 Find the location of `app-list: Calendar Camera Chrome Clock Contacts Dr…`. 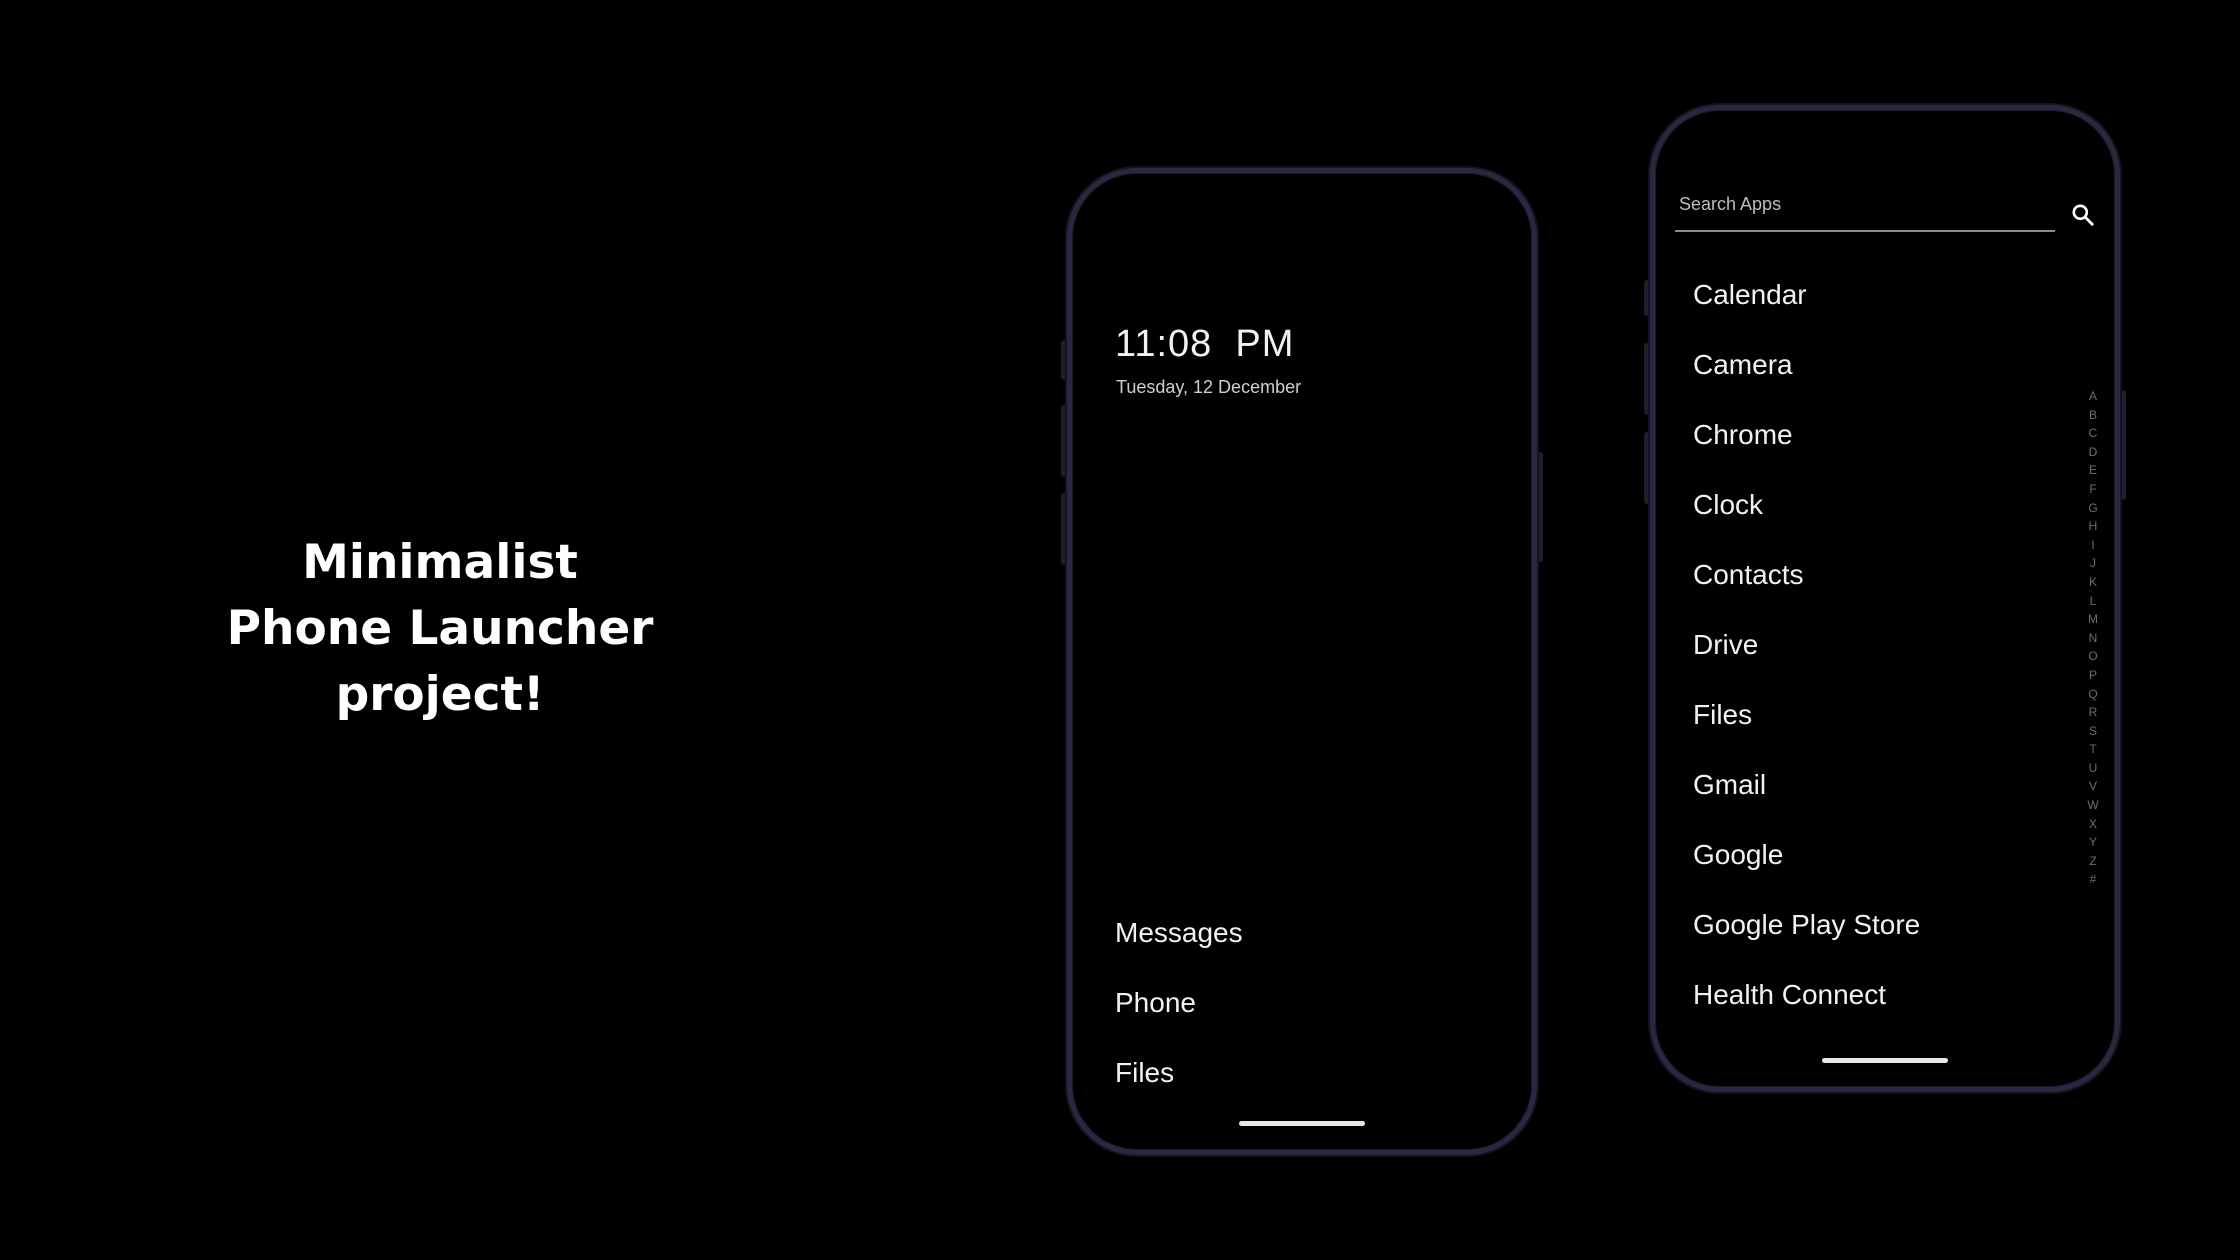

app-list: Calendar Camera Chrome Clock Contacts Dr… is located at coordinates (1806, 645).